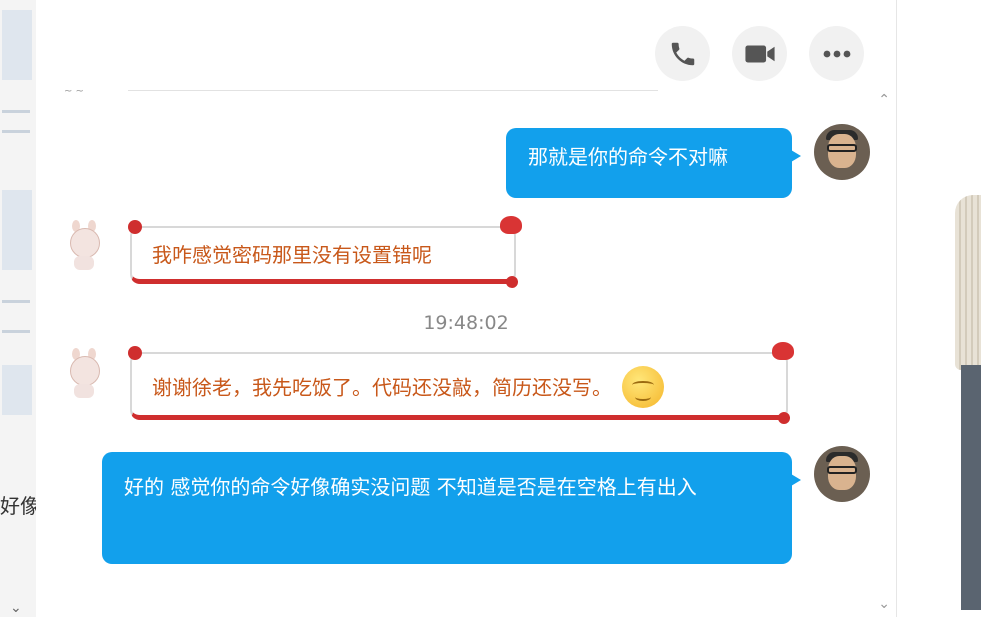 The width and height of the screenshot is (981, 617). I want to click on more-icon, so click(836, 53).